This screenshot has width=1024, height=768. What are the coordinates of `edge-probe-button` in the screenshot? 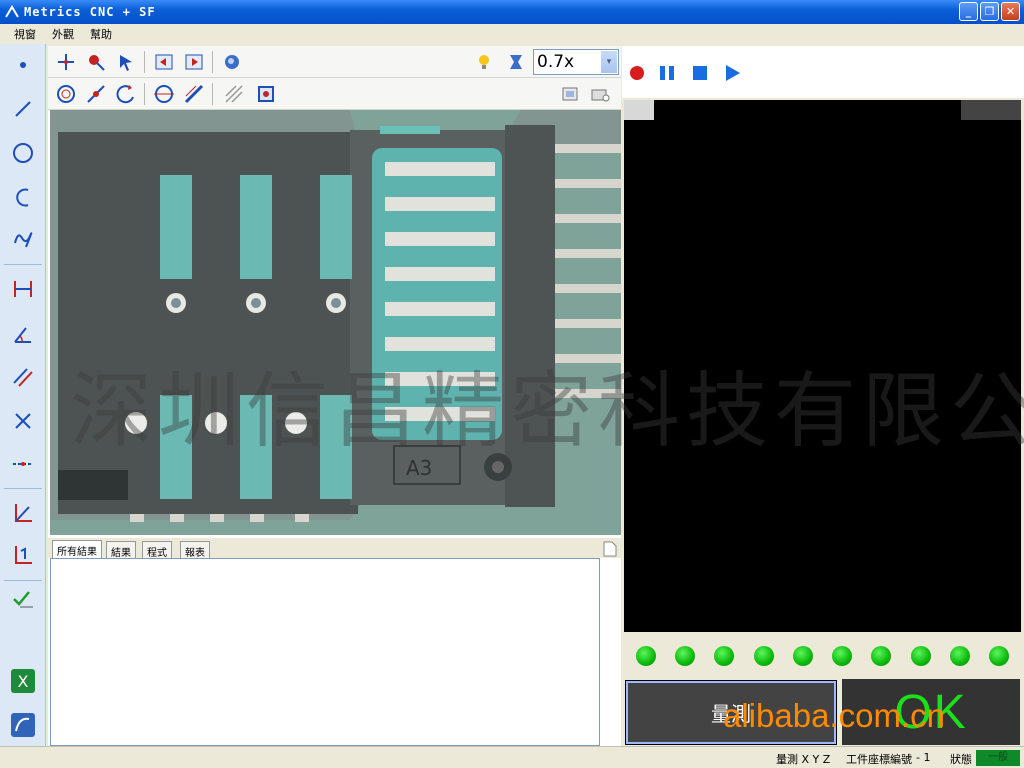 It's located at (96, 62).